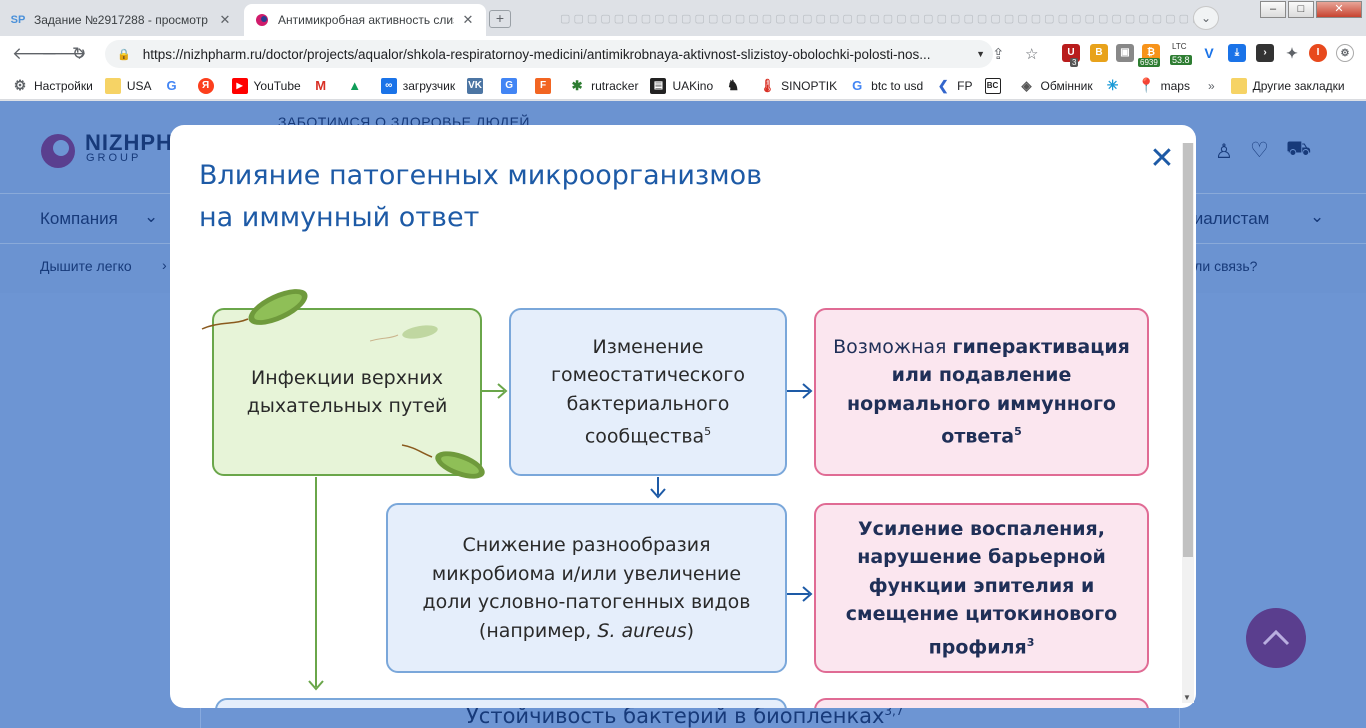  Describe the element at coordinates (1181, 60) in the screenshot. I see `ltc-price-badge: 53.8` at that location.